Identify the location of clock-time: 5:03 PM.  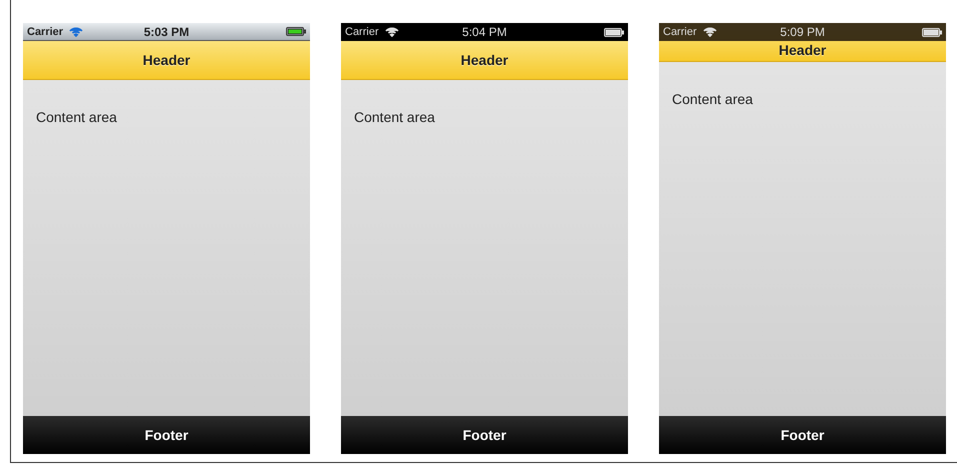
(167, 31).